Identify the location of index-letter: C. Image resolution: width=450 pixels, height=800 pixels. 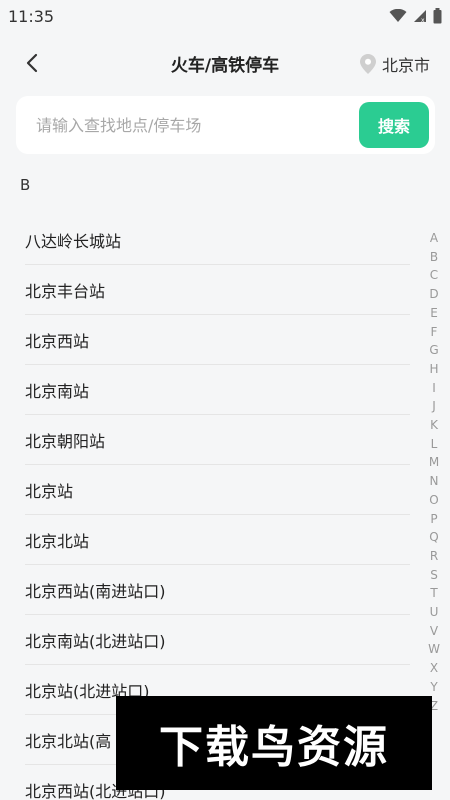
(434, 275).